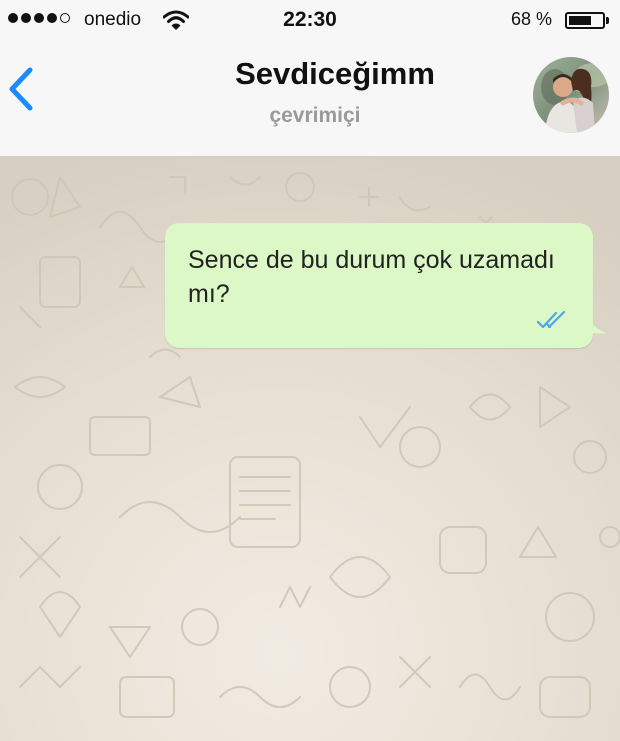 The height and width of the screenshot is (741, 620). What do you see at coordinates (551, 319) in the screenshot?
I see `double-check-icon` at bounding box center [551, 319].